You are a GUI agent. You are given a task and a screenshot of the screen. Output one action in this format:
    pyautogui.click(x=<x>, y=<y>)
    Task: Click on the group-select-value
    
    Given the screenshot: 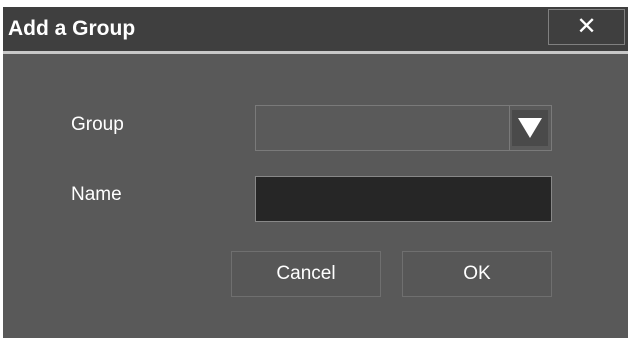 What is the action you would take?
    pyautogui.click(x=385, y=128)
    